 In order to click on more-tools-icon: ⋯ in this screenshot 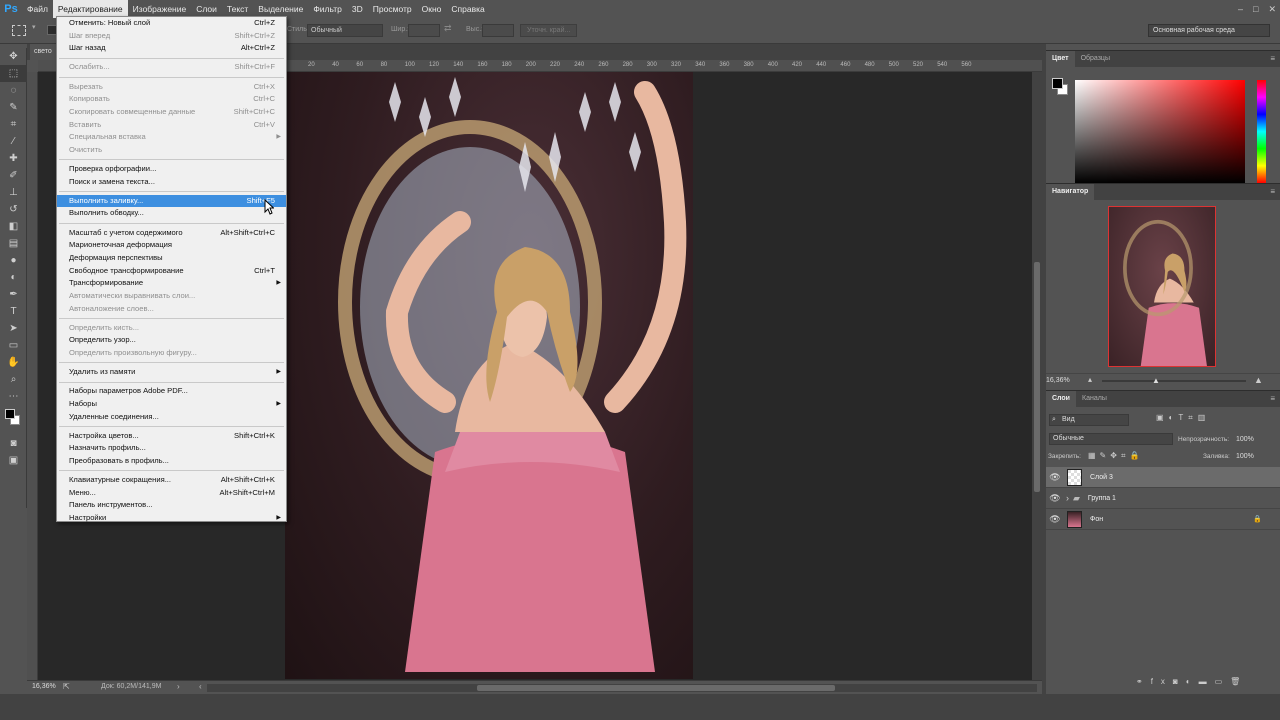, I will do `click(13, 396)`.